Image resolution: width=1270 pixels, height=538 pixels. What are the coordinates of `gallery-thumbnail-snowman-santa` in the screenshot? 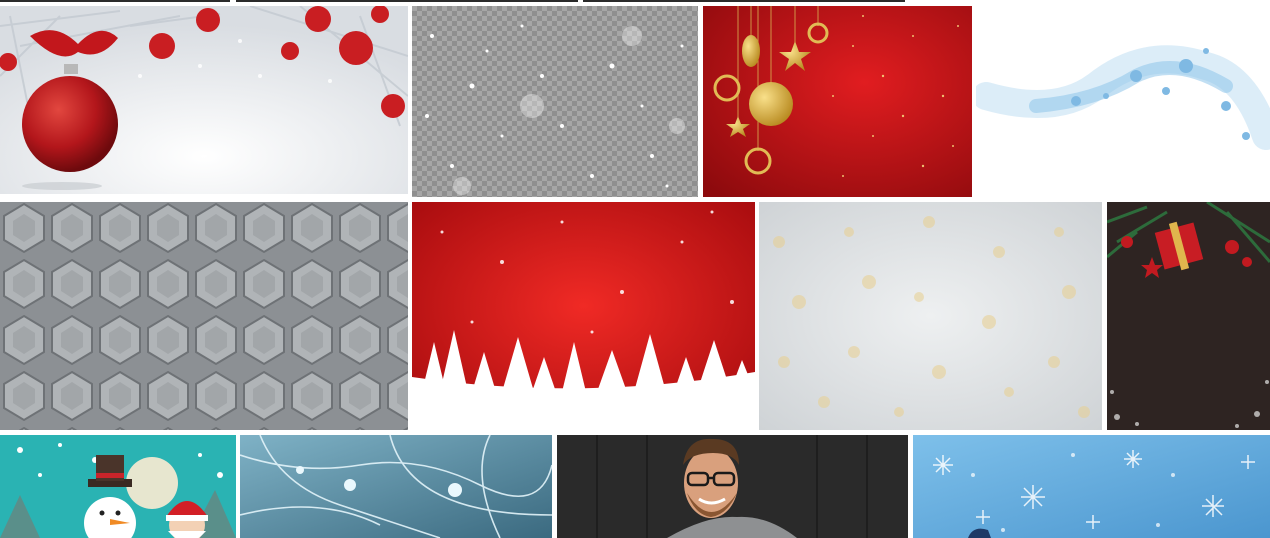 It's located at (118, 486).